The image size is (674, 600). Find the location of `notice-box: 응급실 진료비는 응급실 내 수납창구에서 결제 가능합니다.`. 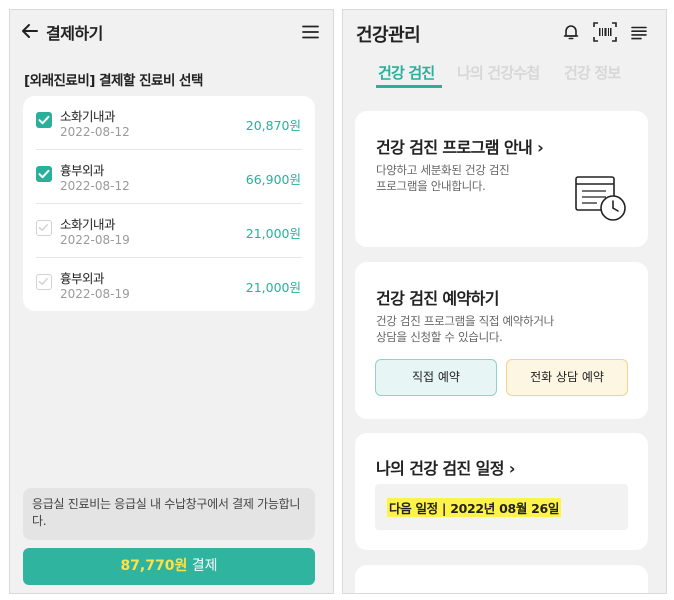

notice-box: 응급실 진료비는 응급실 내 수납창구에서 결제 가능합니다. is located at coordinates (169, 514).